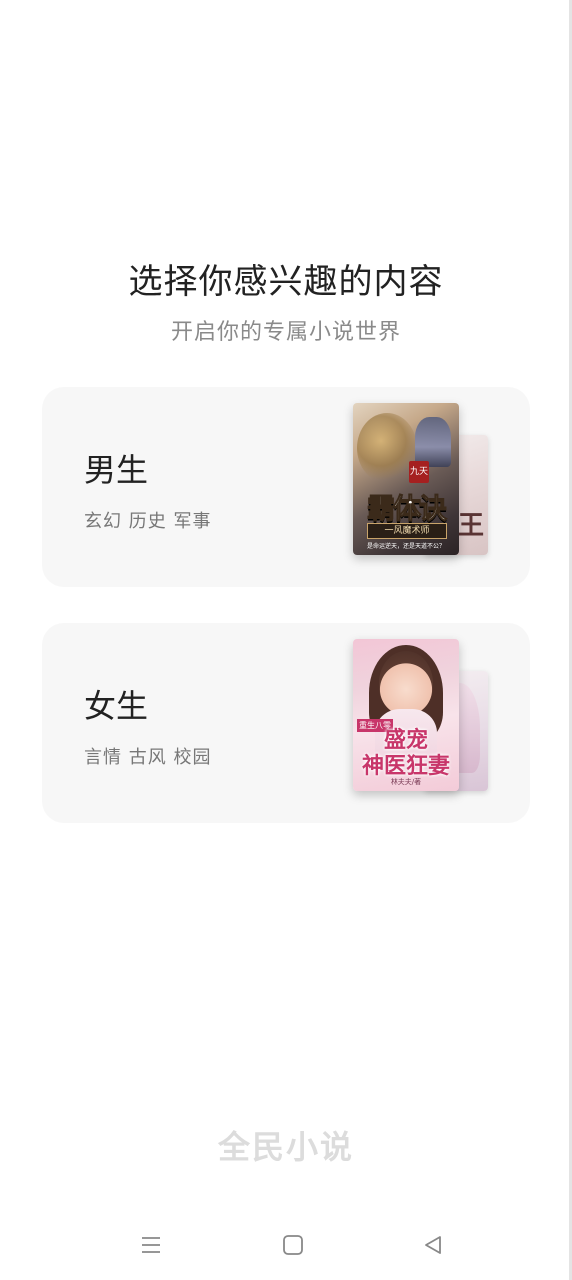  Describe the element at coordinates (148, 757) in the screenshot. I see `category-tags: 言情 古风 校园` at that location.